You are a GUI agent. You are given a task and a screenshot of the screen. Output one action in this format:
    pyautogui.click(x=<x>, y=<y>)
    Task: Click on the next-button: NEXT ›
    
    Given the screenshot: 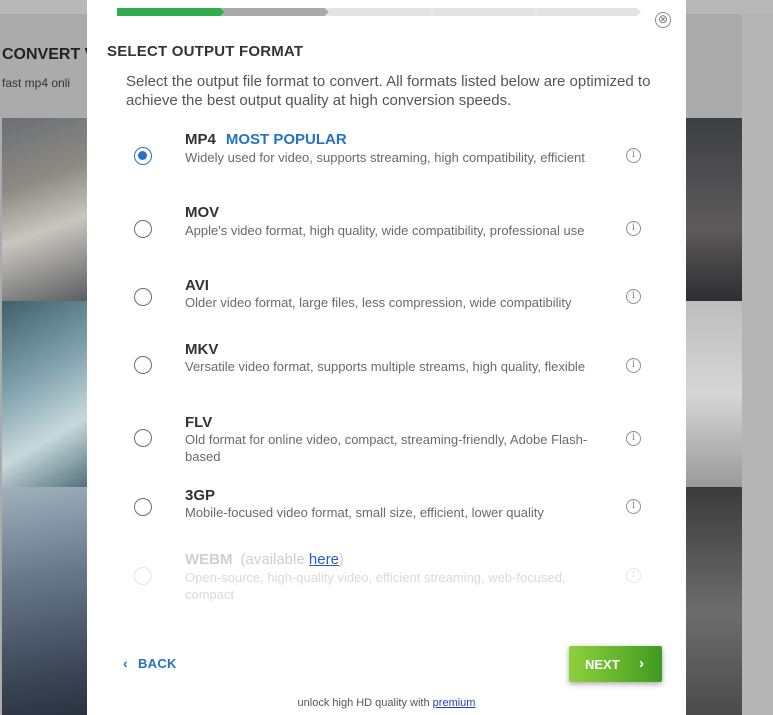 What is the action you would take?
    pyautogui.click(x=615, y=664)
    